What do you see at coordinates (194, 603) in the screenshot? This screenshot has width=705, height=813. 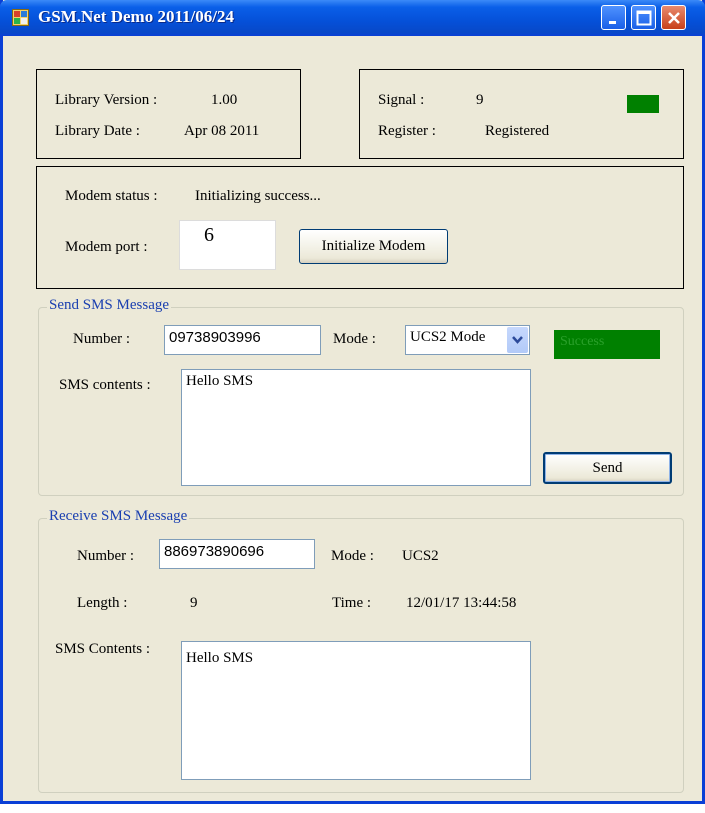 I see `length-value: 9` at bounding box center [194, 603].